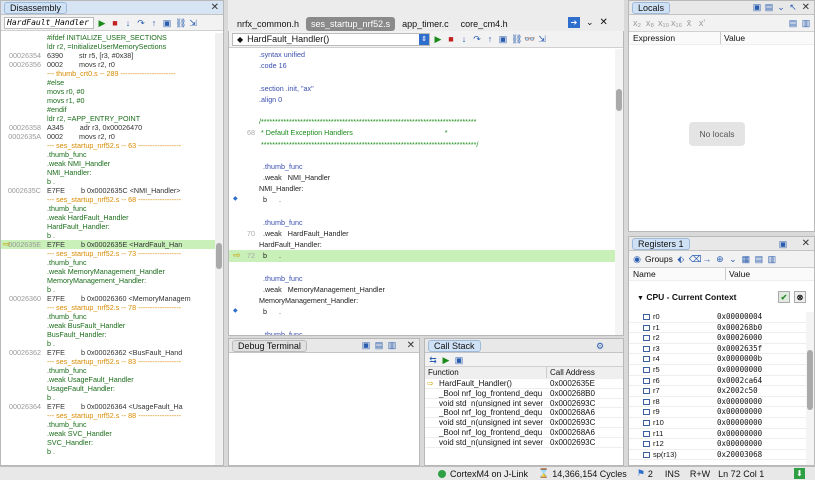 Image resolution: width=815 pixels, height=480 pixels. I want to click on format-icon: ▤, so click(769, 7).